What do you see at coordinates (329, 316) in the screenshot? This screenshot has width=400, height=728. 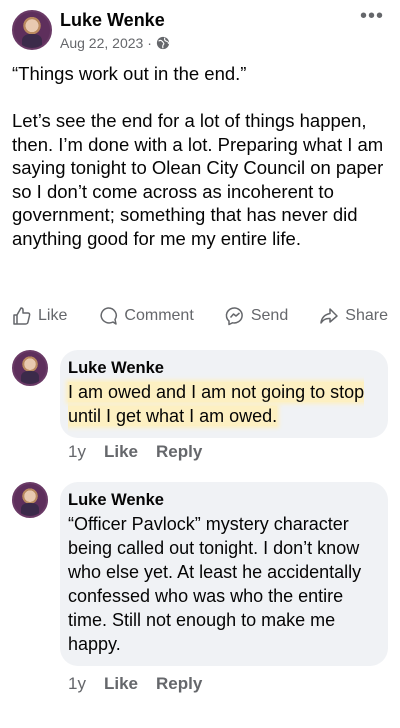 I see `share-icon` at bounding box center [329, 316].